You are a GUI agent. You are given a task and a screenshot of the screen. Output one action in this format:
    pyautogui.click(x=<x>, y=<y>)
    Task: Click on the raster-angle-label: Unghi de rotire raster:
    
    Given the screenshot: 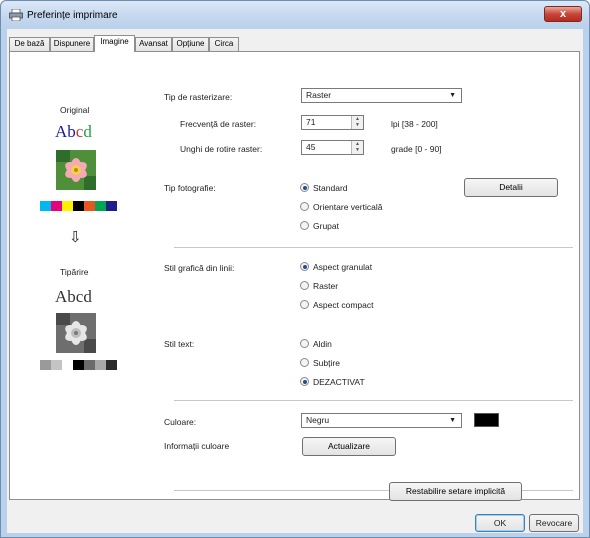 What is the action you would take?
    pyautogui.click(x=221, y=149)
    